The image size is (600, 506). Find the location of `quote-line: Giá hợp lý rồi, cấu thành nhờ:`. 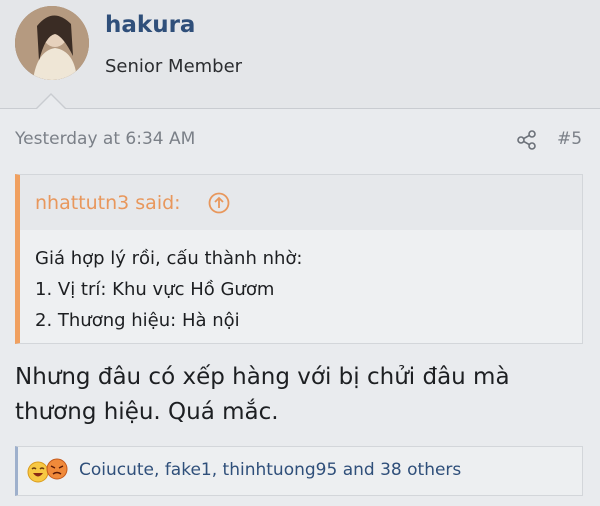

quote-line: Giá hợp lý rồi, cấu thành nhờ: is located at coordinates (169, 258).